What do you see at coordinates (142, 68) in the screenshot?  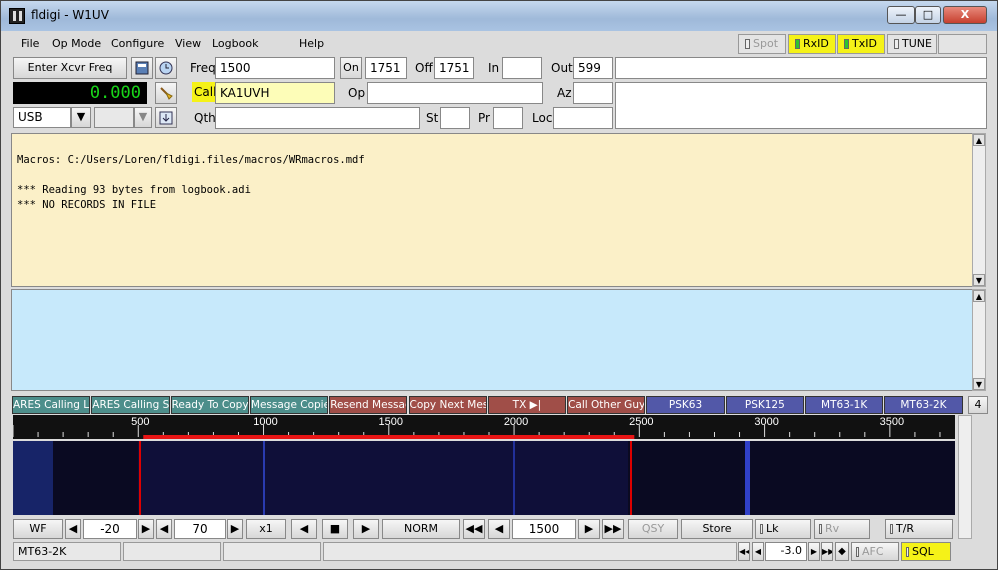 I see `memory-icon` at bounding box center [142, 68].